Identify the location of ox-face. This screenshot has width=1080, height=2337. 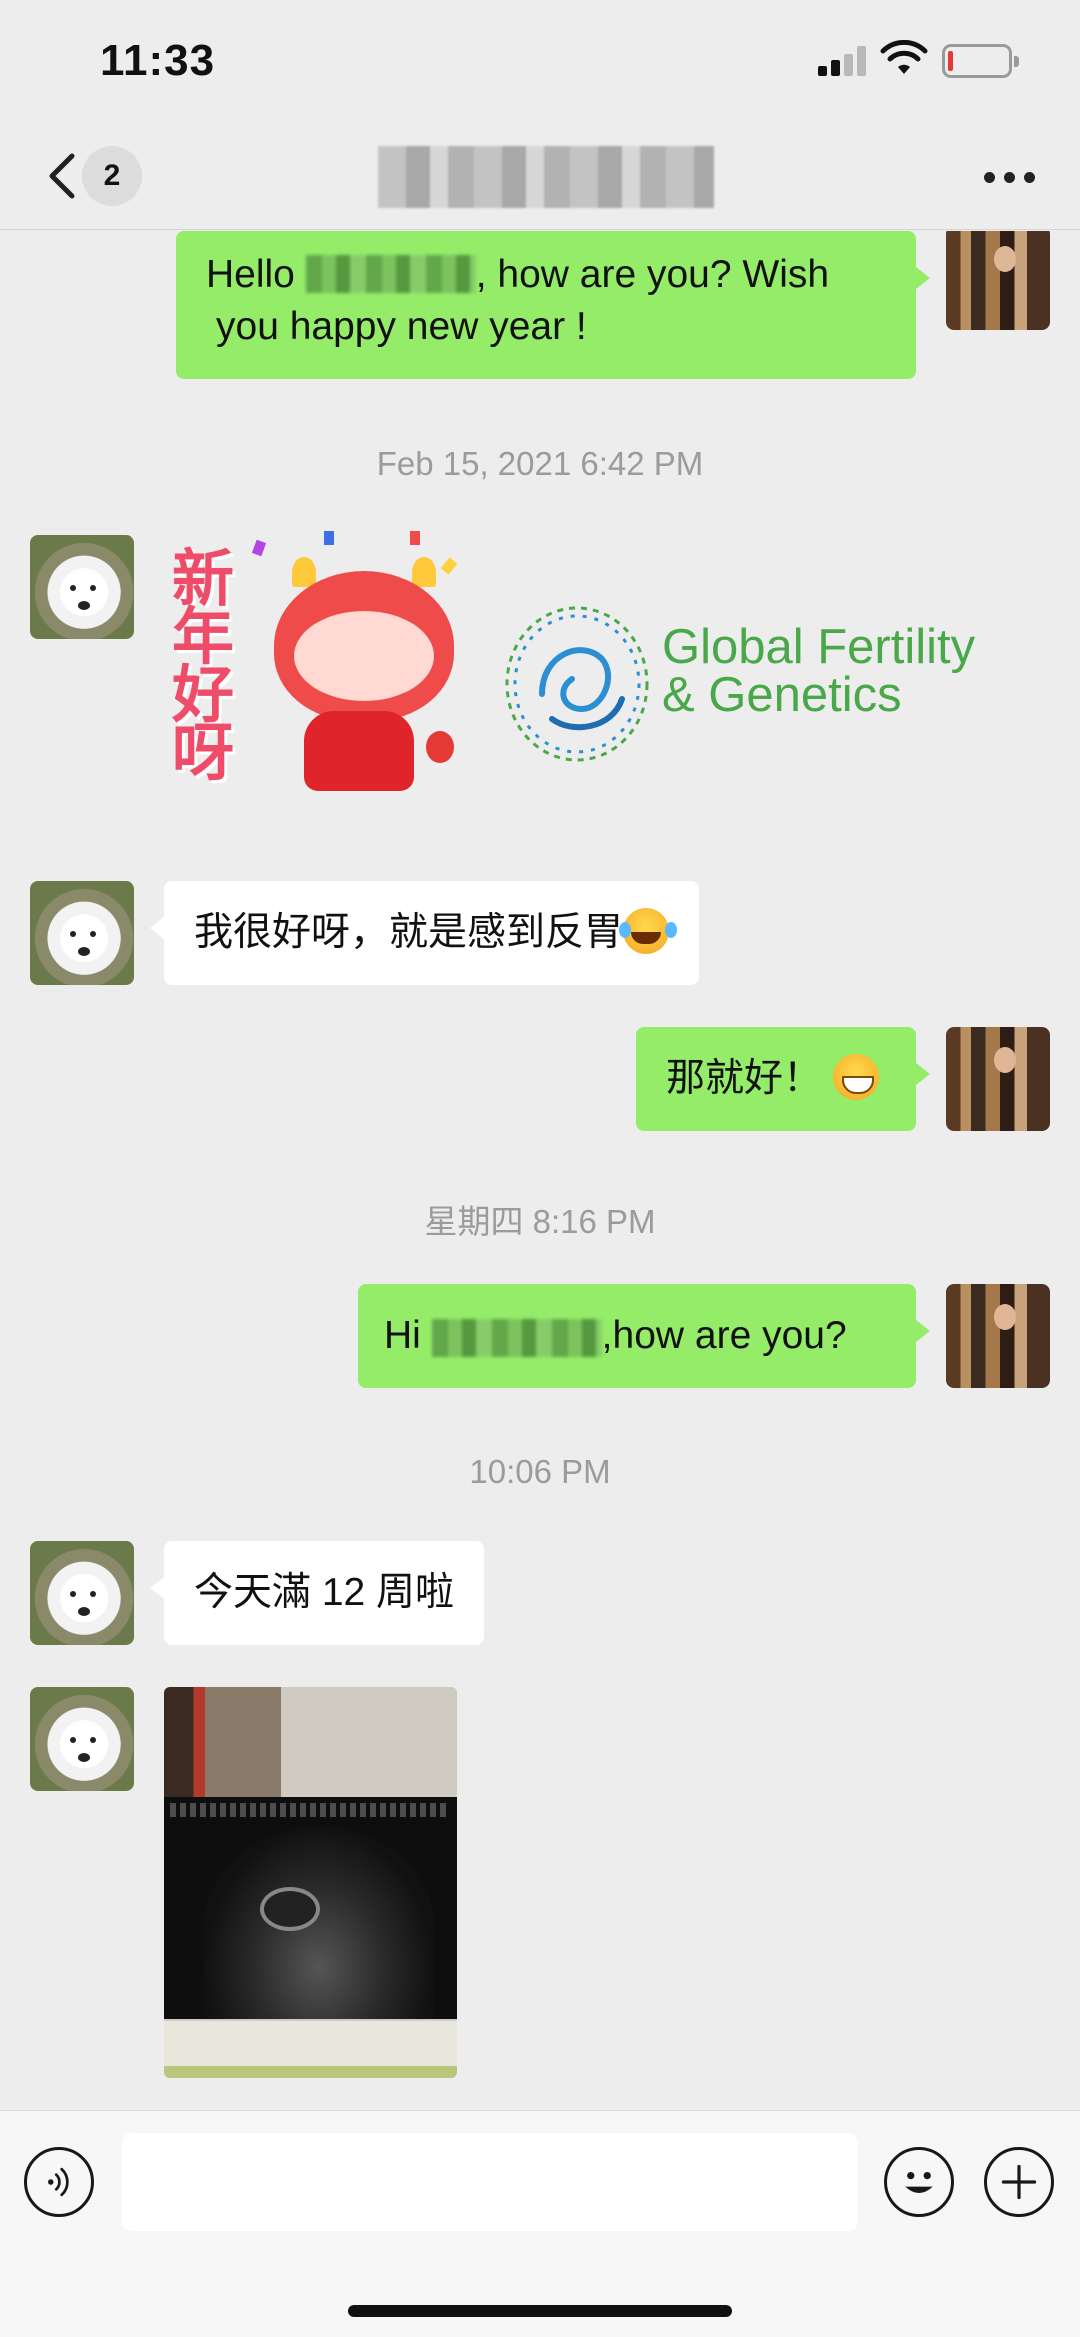
(364, 656).